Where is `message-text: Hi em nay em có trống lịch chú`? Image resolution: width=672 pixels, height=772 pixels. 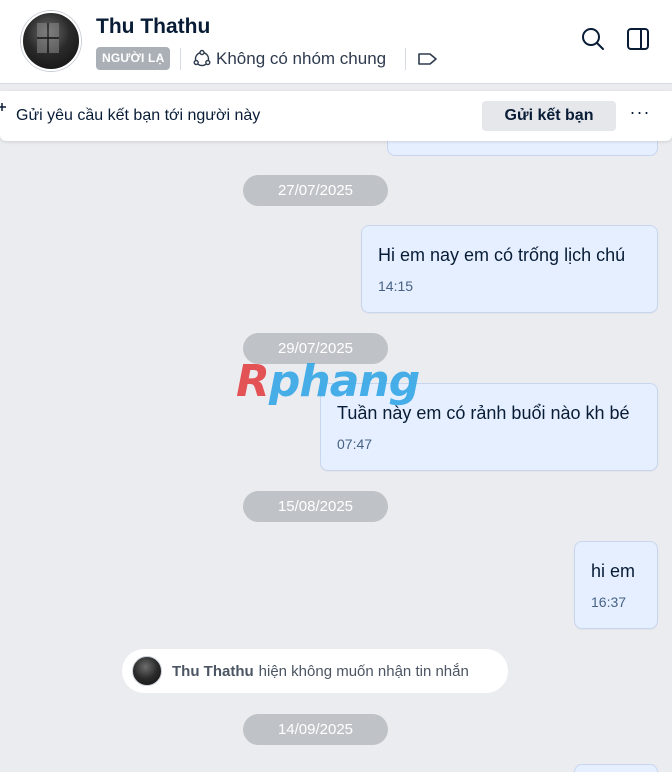
message-text: Hi em nay em có trống lịch chú is located at coordinates (502, 255).